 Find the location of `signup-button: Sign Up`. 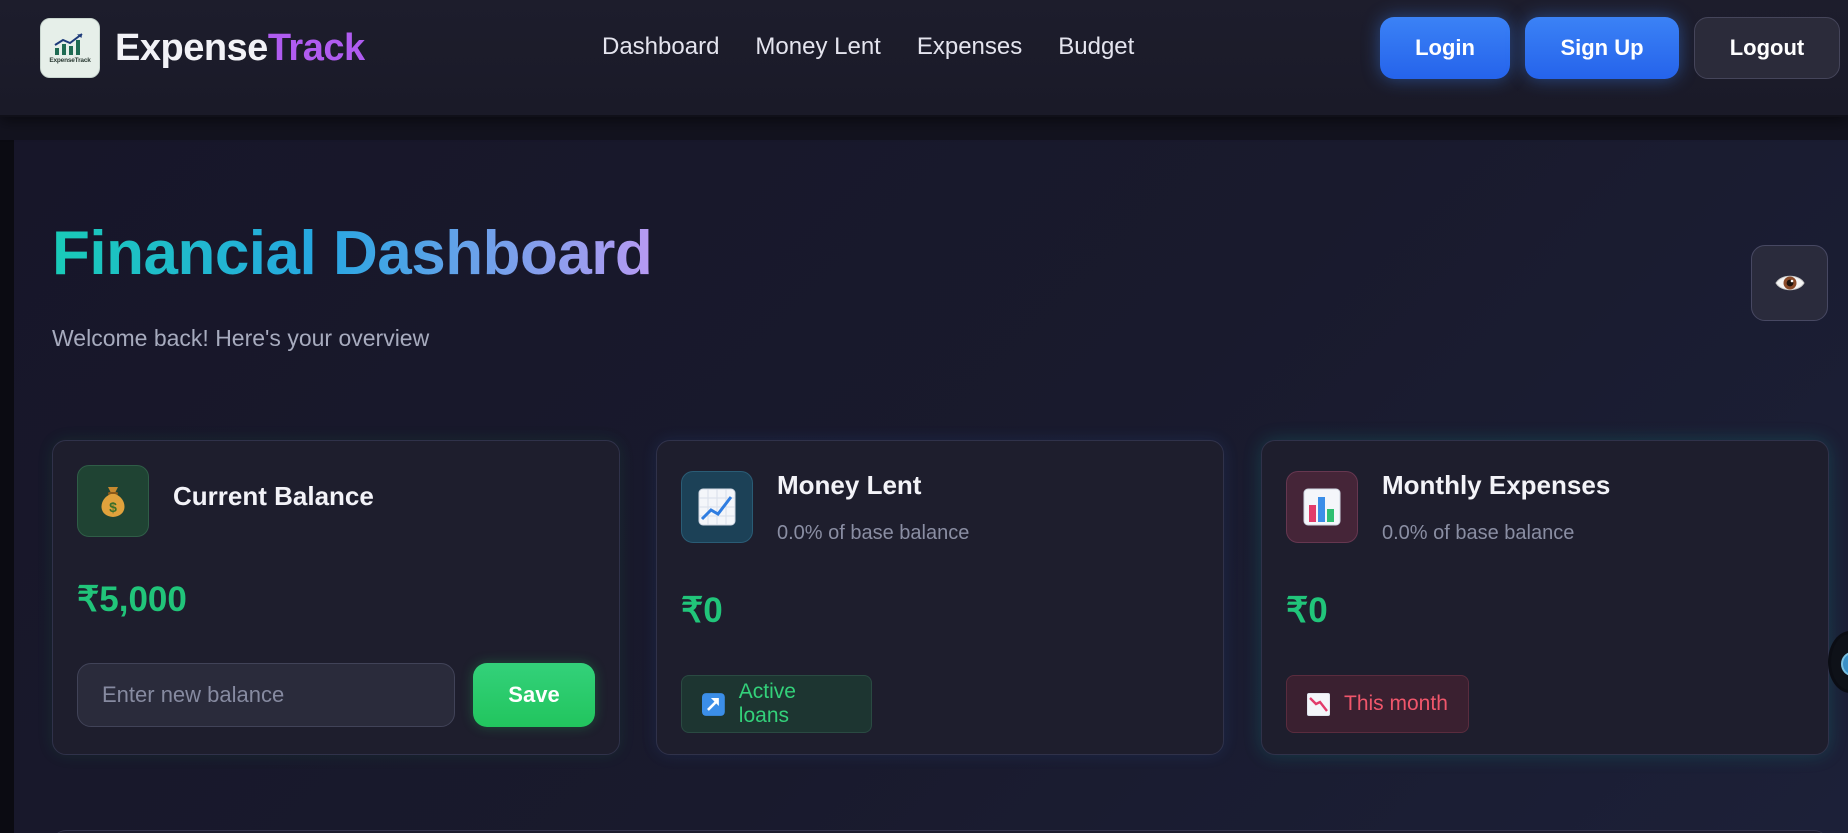

signup-button: Sign Up is located at coordinates (1602, 48).